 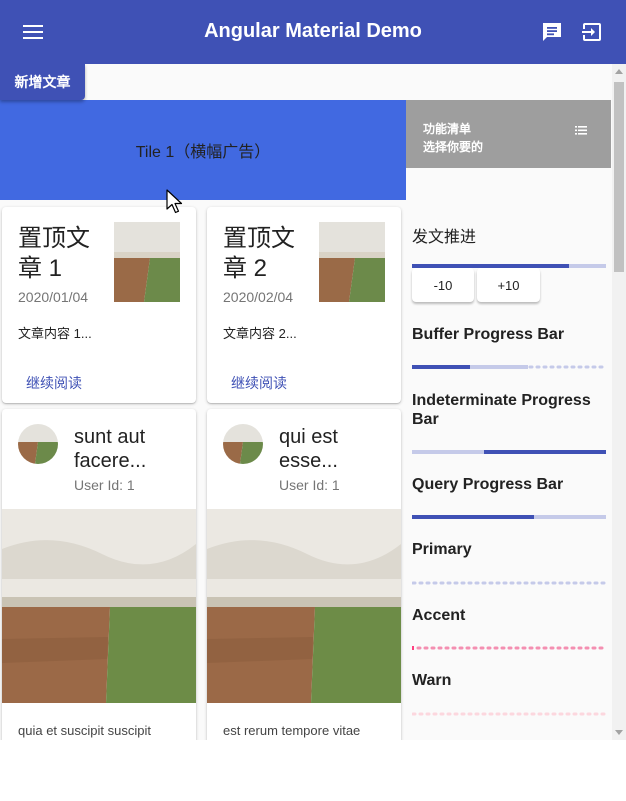 I want to click on warn-progress-bar, so click(x=509, y=714).